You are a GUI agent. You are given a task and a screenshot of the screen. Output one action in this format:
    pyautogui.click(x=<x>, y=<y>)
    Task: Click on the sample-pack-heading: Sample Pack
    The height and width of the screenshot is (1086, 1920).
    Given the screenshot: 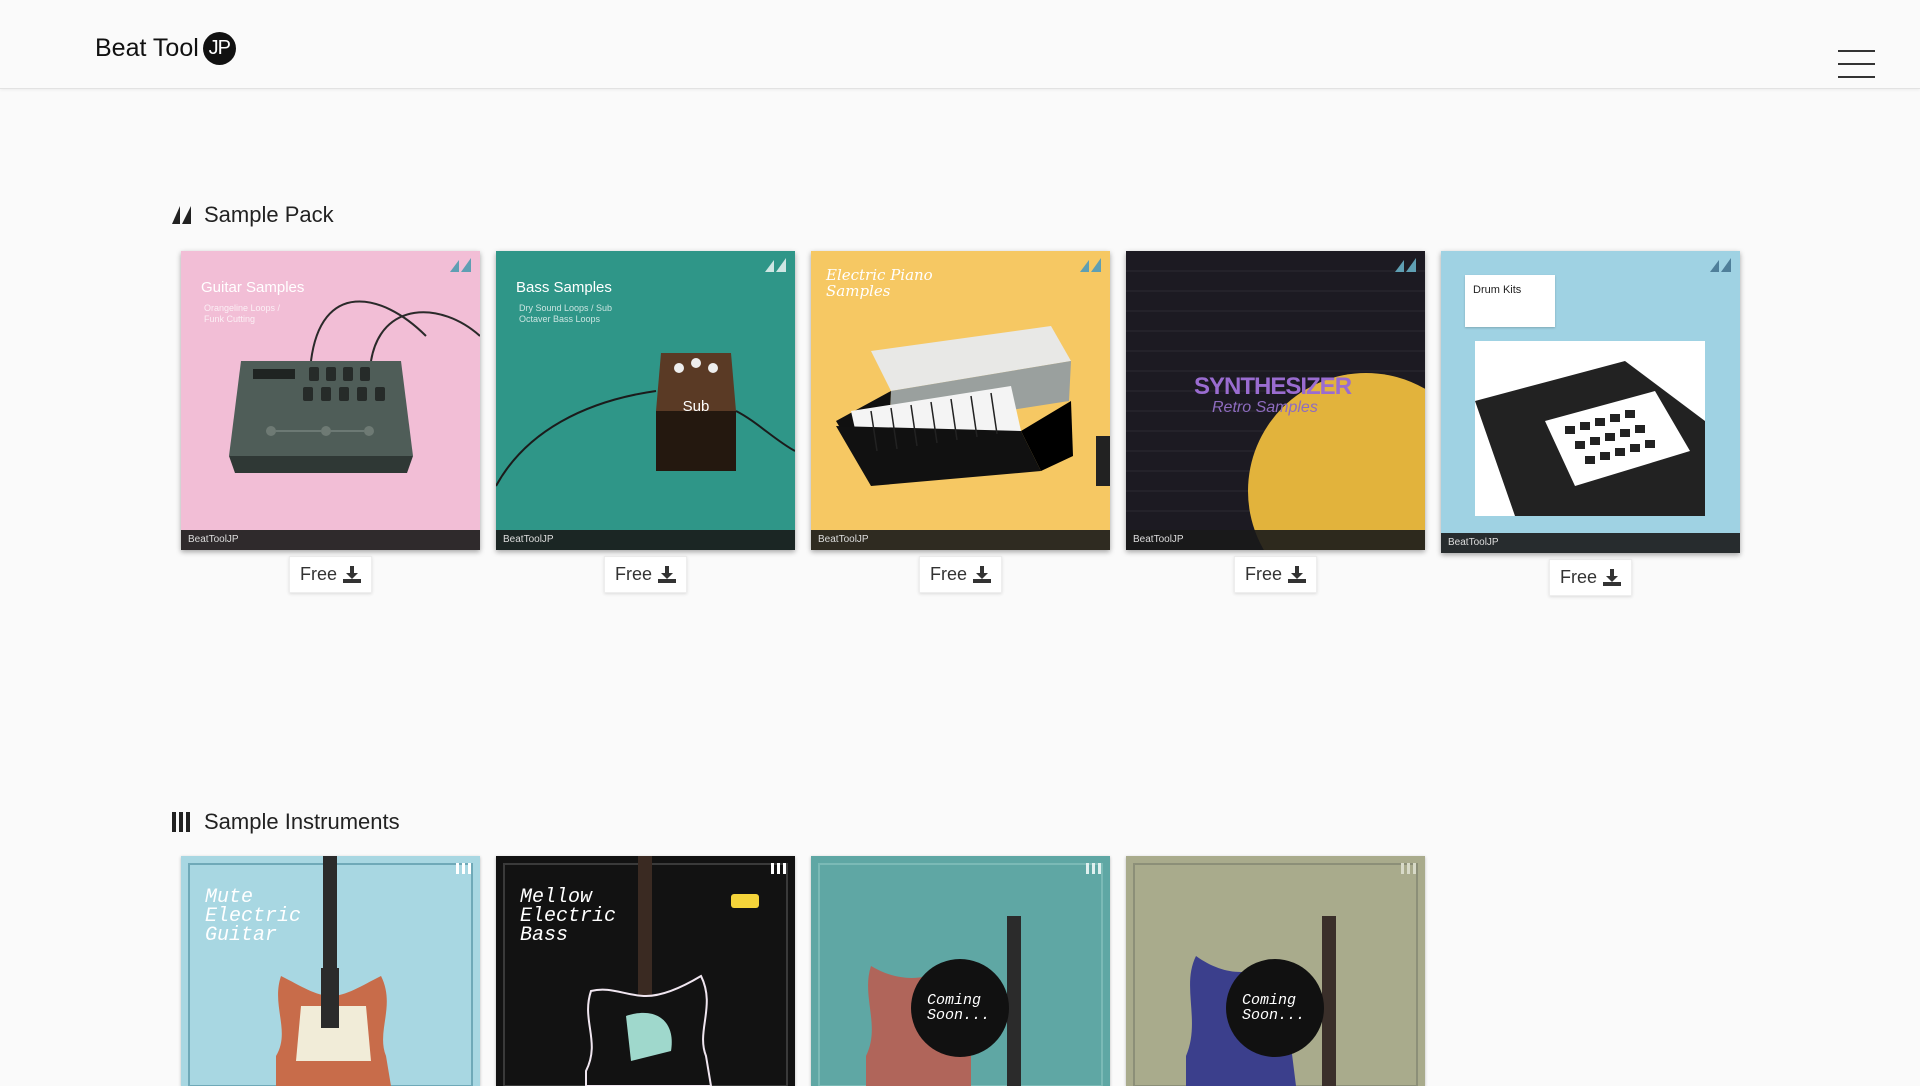 What is the action you would take?
    pyautogui.click(x=253, y=215)
    